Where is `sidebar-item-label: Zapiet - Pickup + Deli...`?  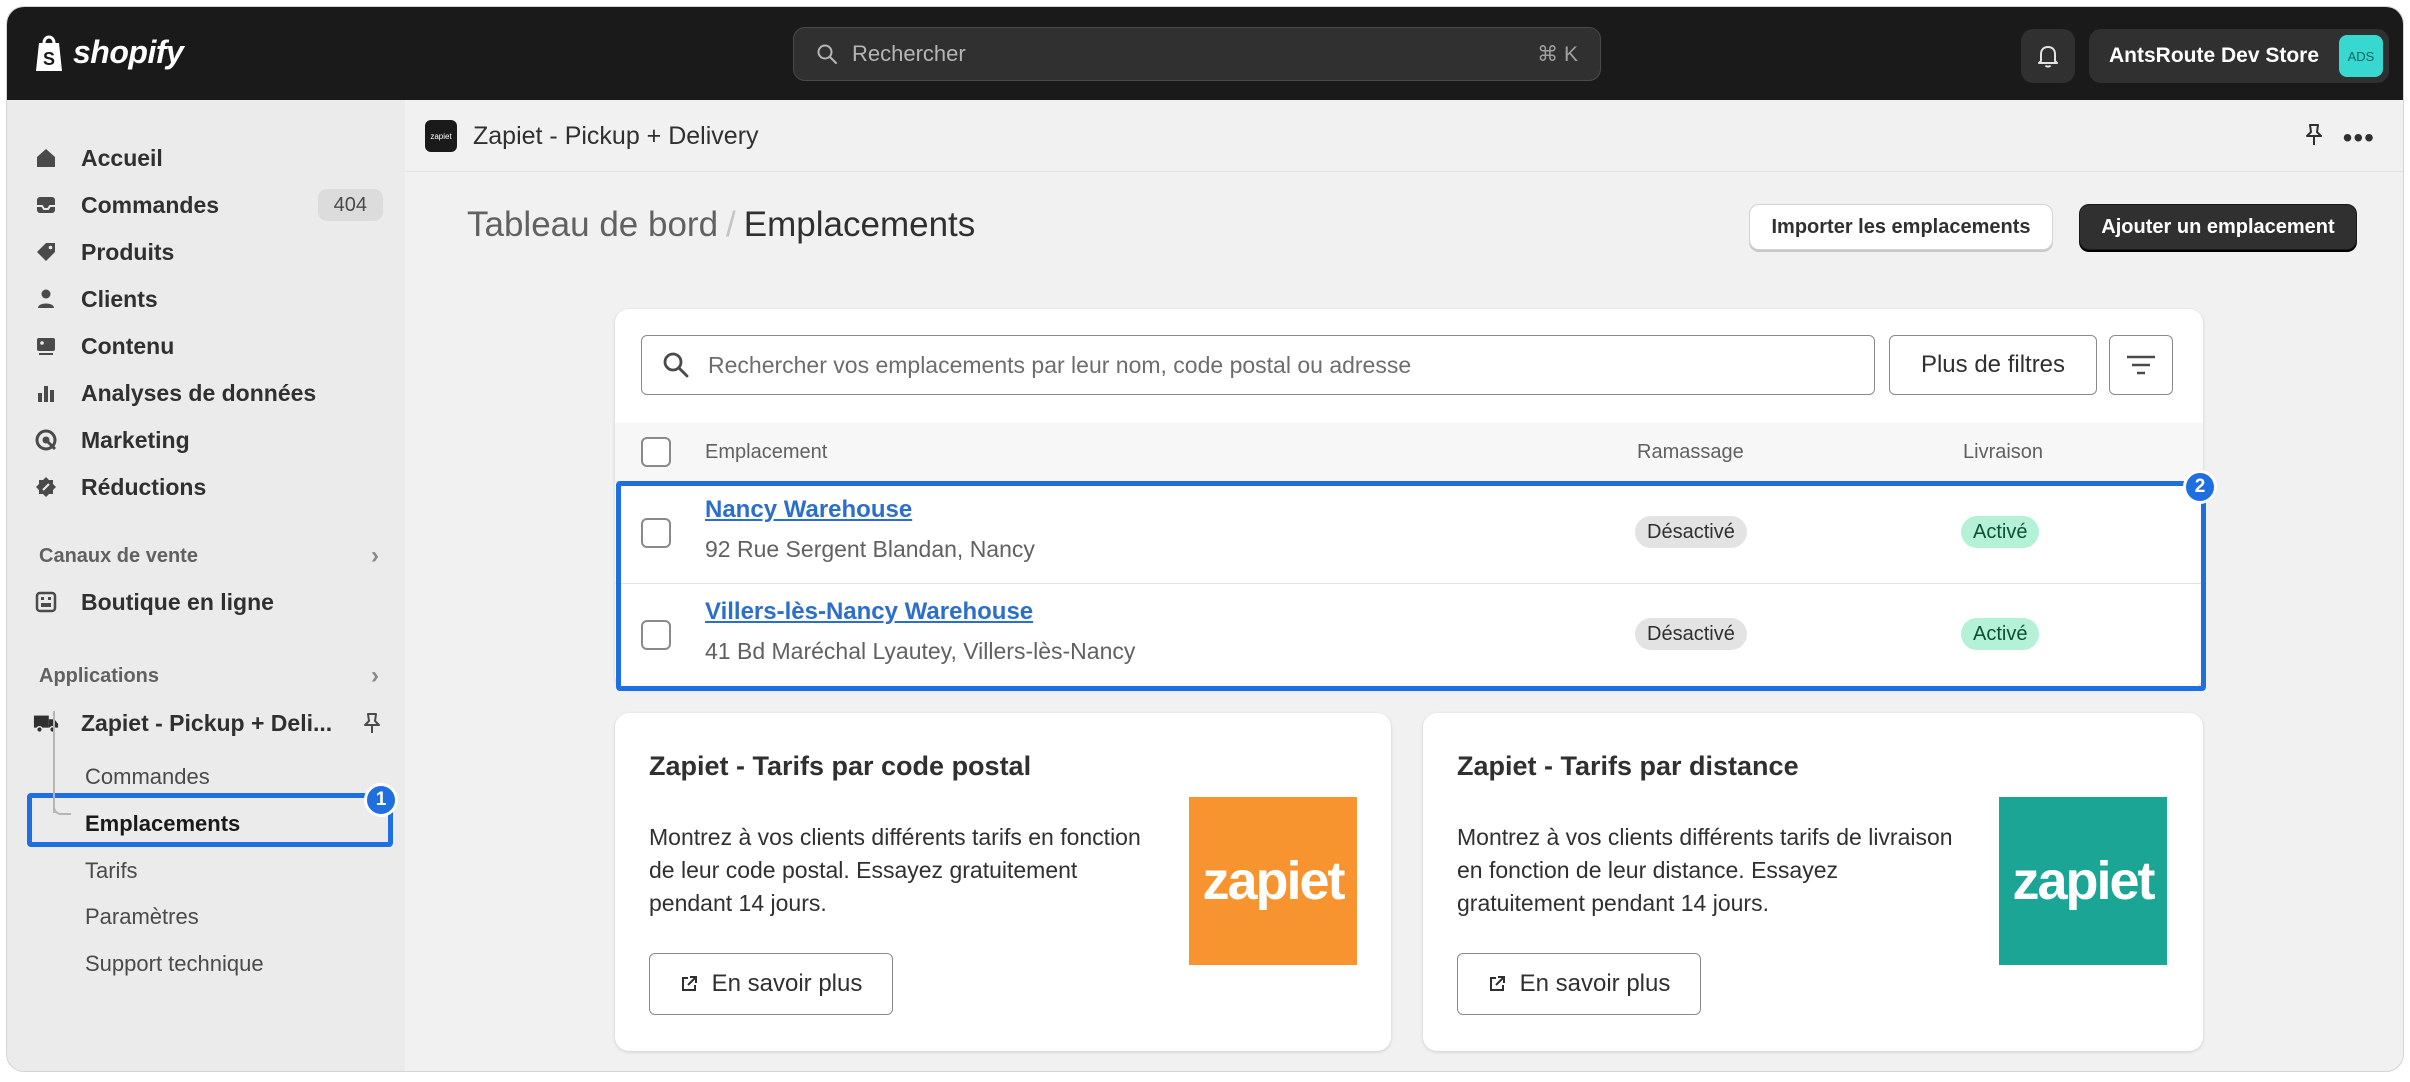 sidebar-item-label: Zapiet - Pickup + Deli... is located at coordinates (207, 722).